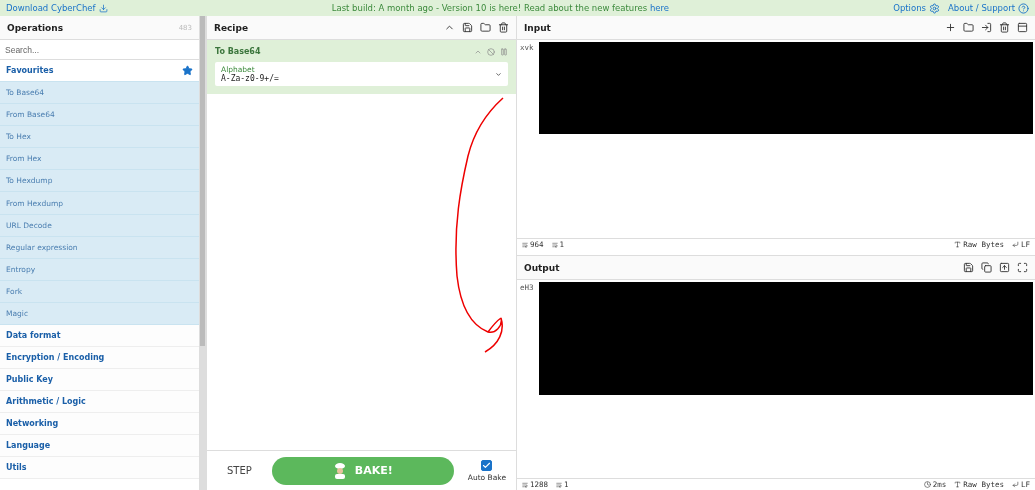 Image resolution: width=1035 pixels, height=490 pixels. I want to click on notice-text: Last build: A month ago - Version 10 is here! Read about the new features here, so click(500, 8).